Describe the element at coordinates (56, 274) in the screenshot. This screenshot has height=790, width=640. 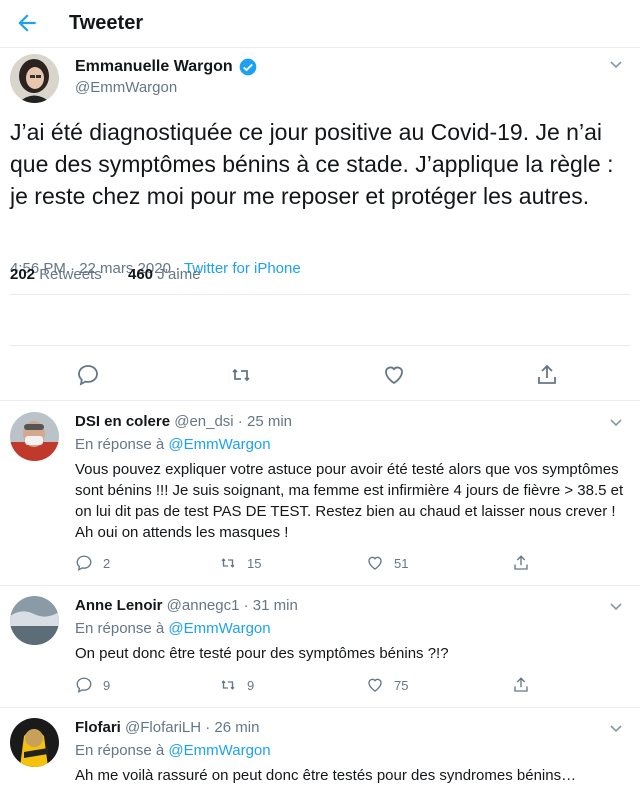
I see `retweets-stat: 202 Retweets` at that location.